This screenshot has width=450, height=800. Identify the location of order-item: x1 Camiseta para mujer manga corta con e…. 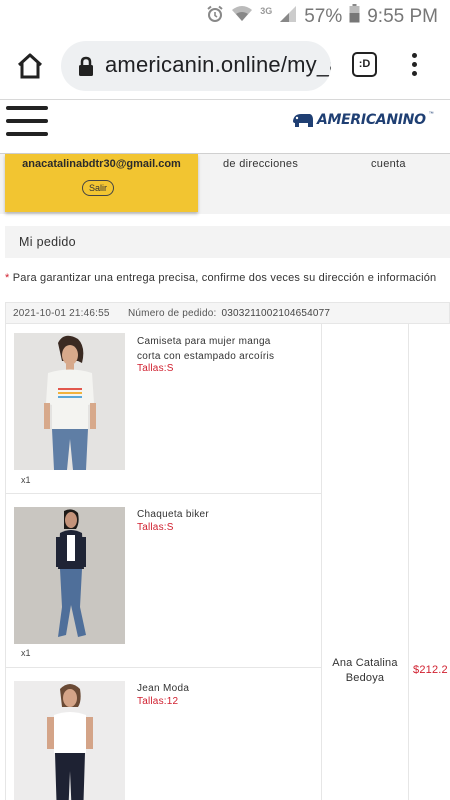
(163, 409).